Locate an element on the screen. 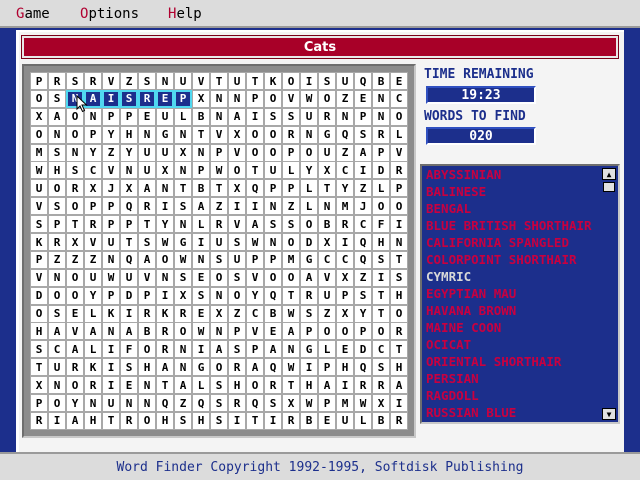  word-list-item: CALIFORNIA SPANGLED is located at coordinates (514, 242).